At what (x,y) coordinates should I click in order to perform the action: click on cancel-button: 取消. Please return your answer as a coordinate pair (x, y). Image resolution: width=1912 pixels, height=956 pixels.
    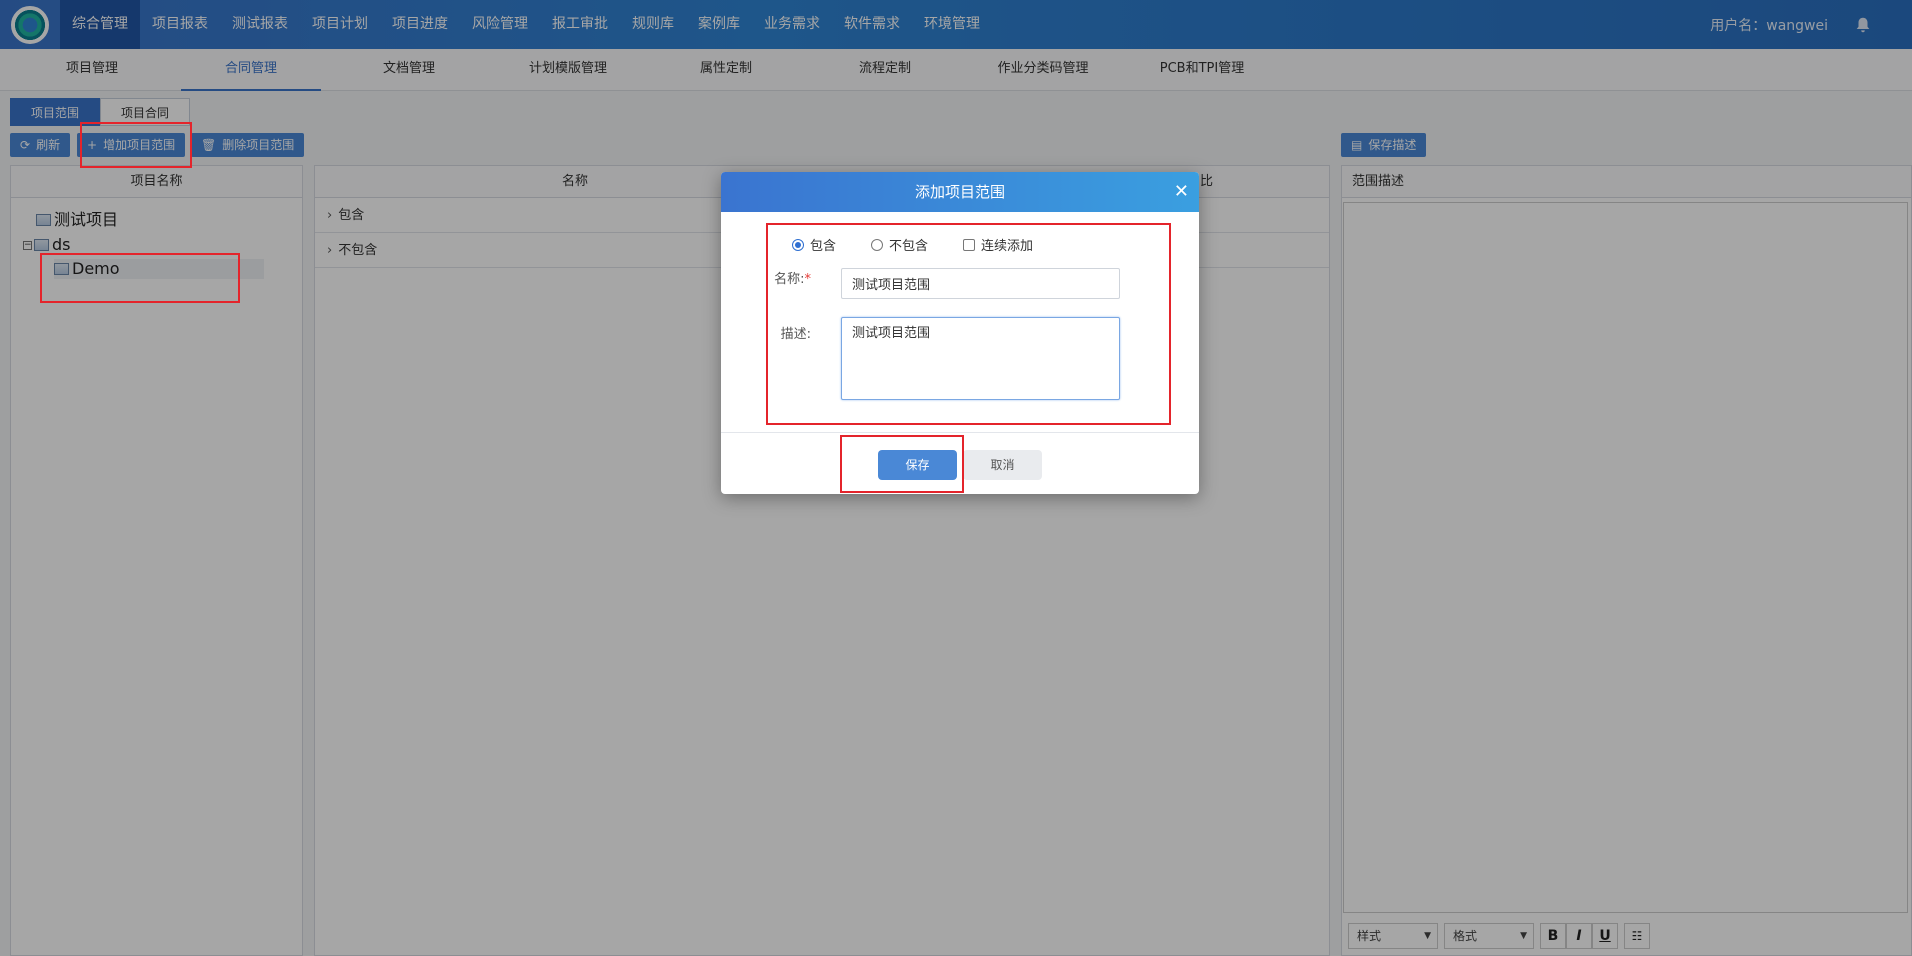
    Looking at the image, I should click on (1002, 465).